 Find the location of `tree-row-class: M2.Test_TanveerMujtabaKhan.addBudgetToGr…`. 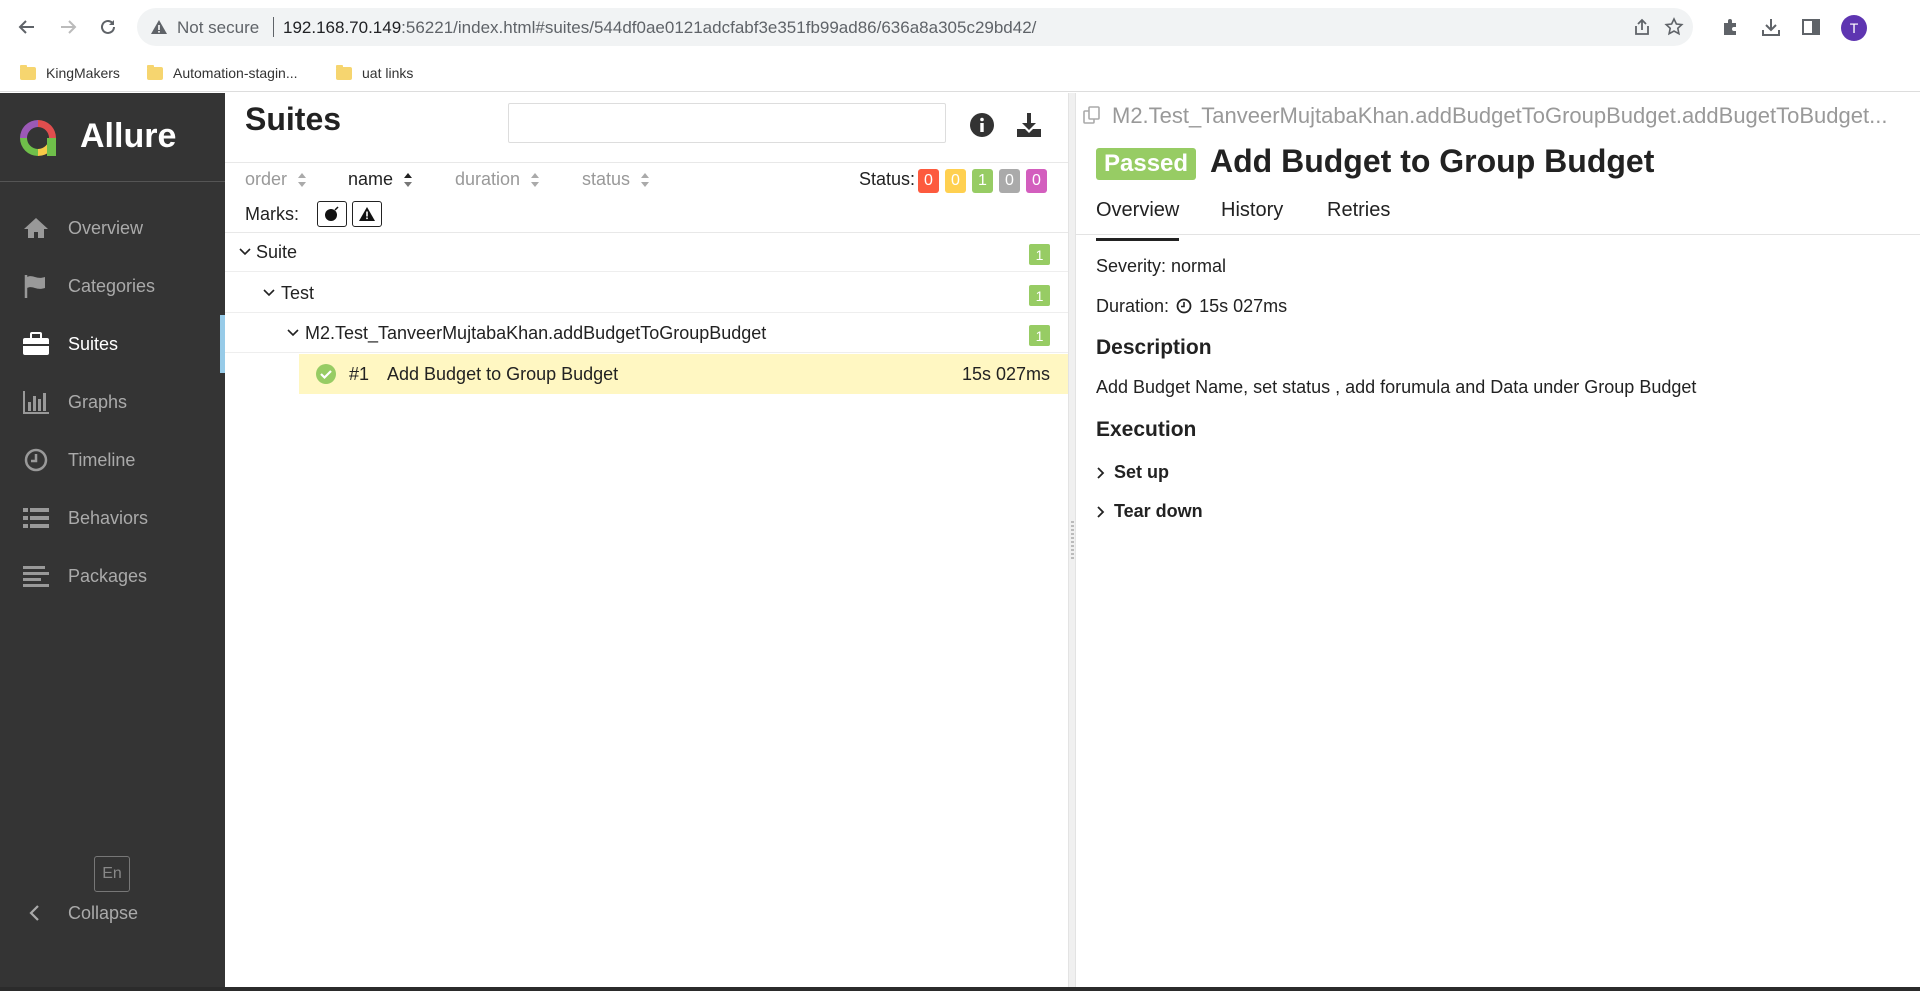

tree-row-class: M2.Test_TanveerMujtabaKhan.addBudgetToGr… is located at coordinates (646, 333).